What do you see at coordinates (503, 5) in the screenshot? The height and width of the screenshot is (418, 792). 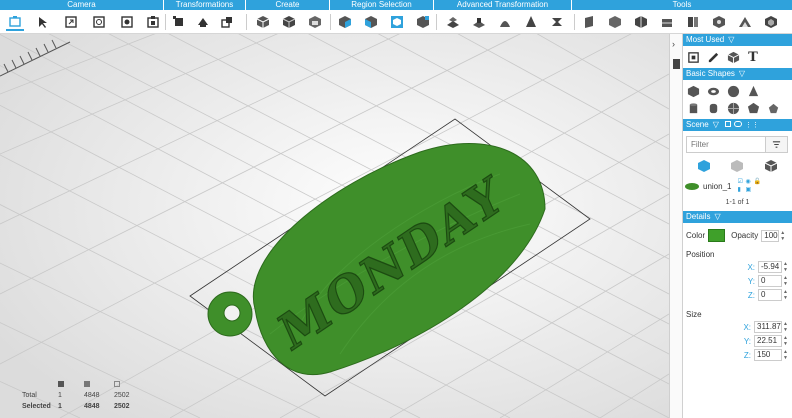 I see `group-advanced-transformation: Advanced Transformation` at bounding box center [503, 5].